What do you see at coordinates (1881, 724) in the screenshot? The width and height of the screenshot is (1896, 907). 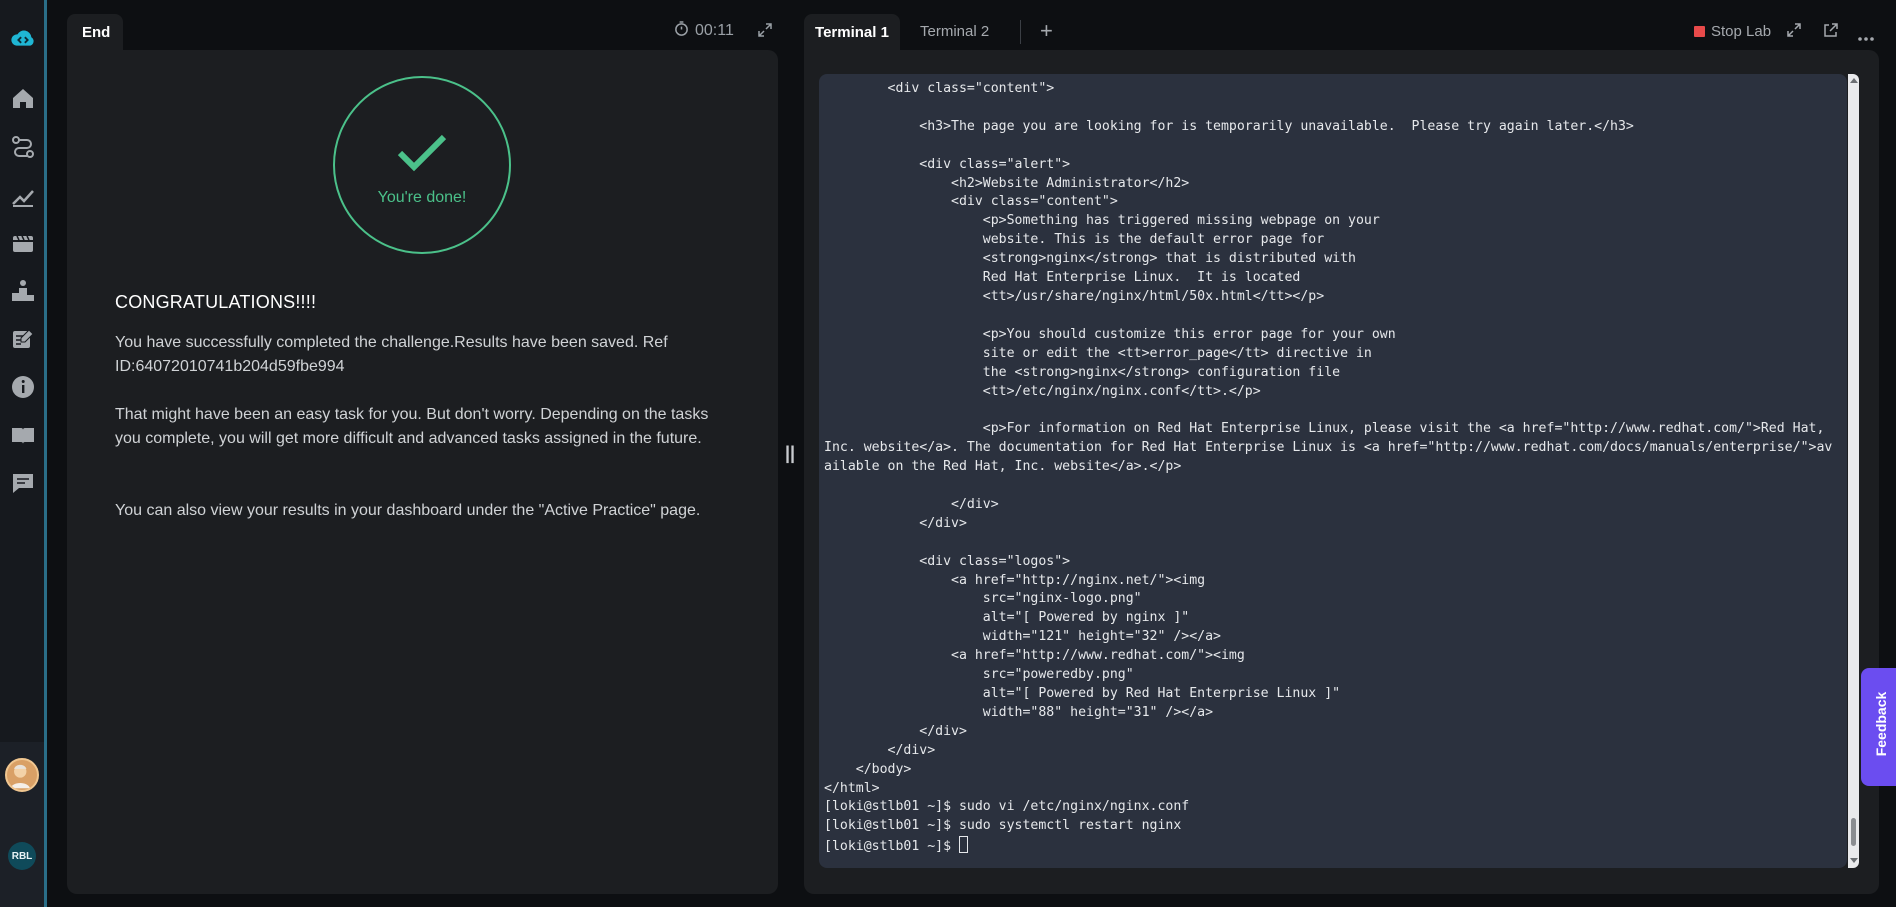 I see `feedback-label: Feedback` at bounding box center [1881, 724].